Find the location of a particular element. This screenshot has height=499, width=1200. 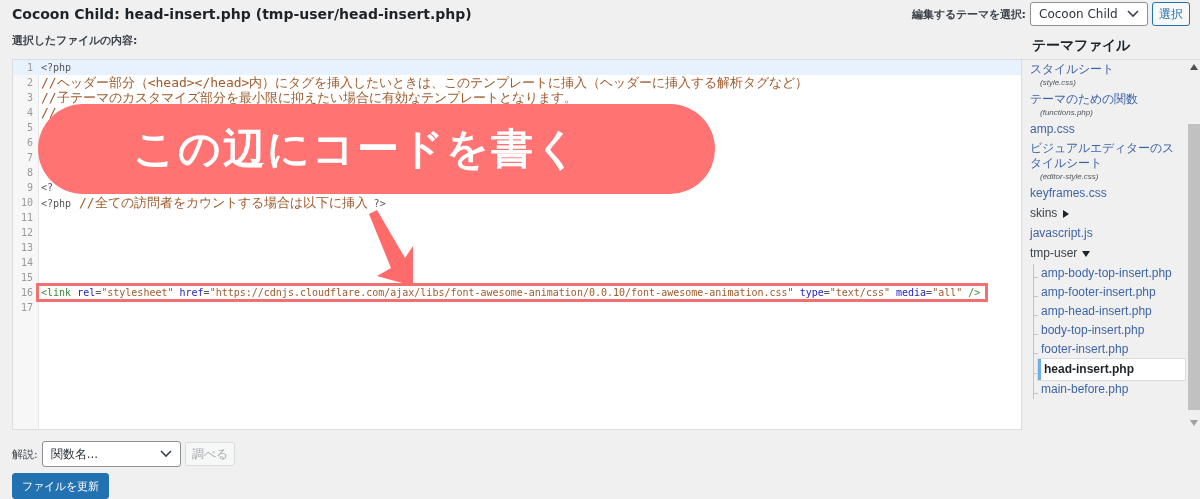

line-number: 9 is located at coordinates (29, 187).